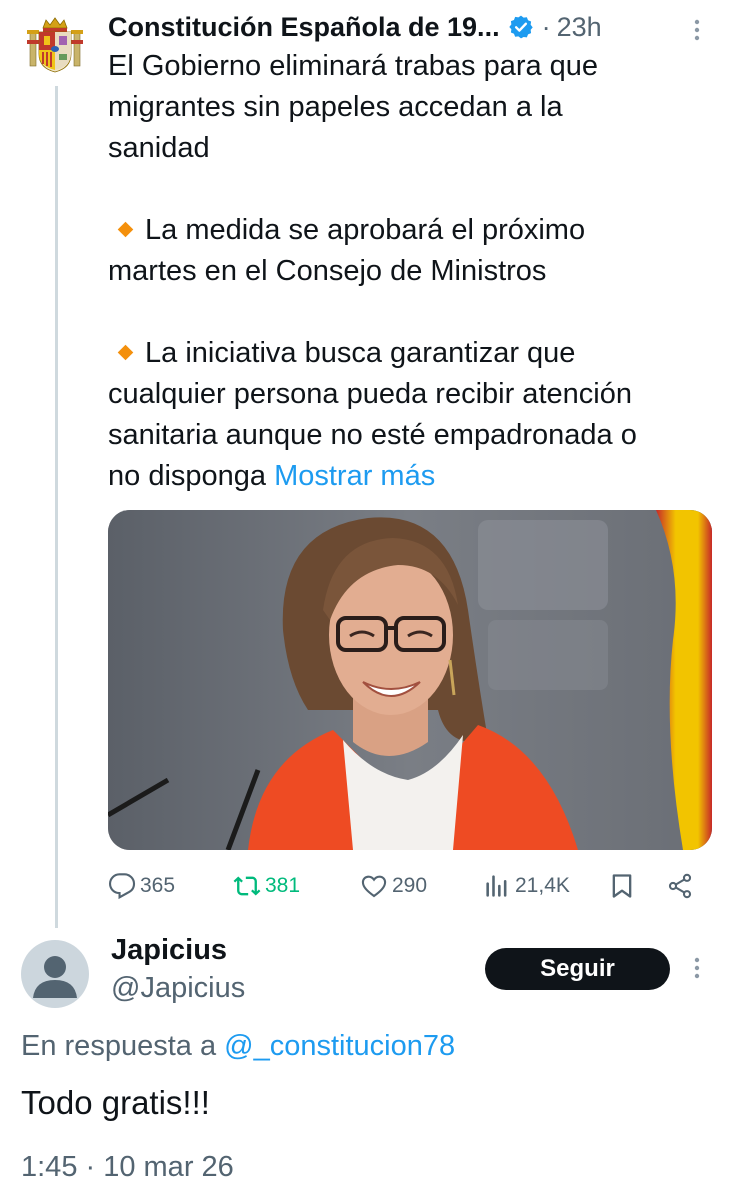 The width and height of the screenshot is (733, 1200). I want to click on reply-count: 365, so click(158, 885).